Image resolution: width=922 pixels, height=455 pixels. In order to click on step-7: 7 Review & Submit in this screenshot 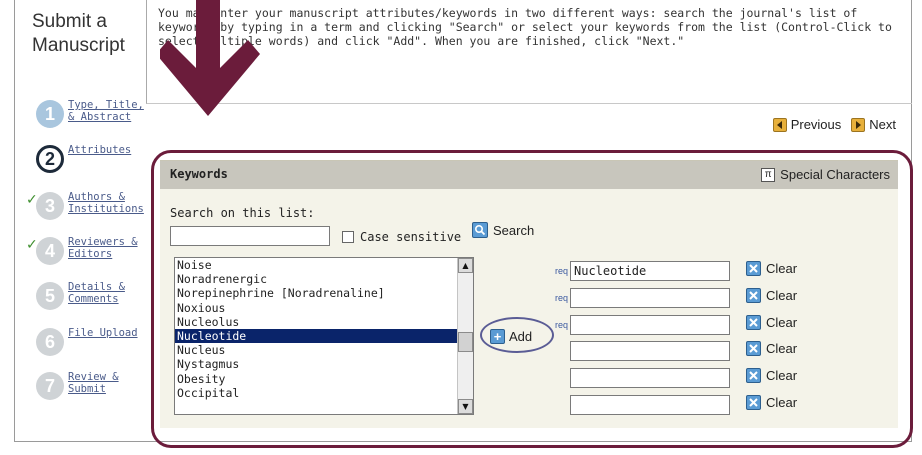, I will do `click(92, 391)`.